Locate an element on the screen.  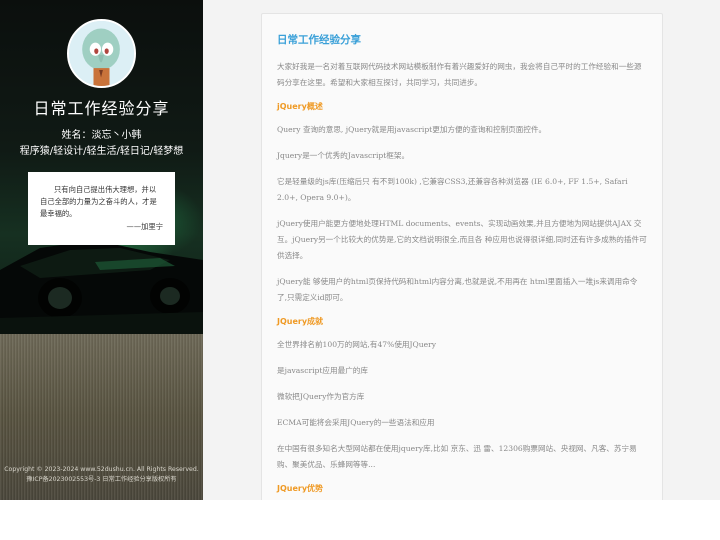
section-paragraph: 是javascript应用最广的库 is located at coordinates (322, 370).